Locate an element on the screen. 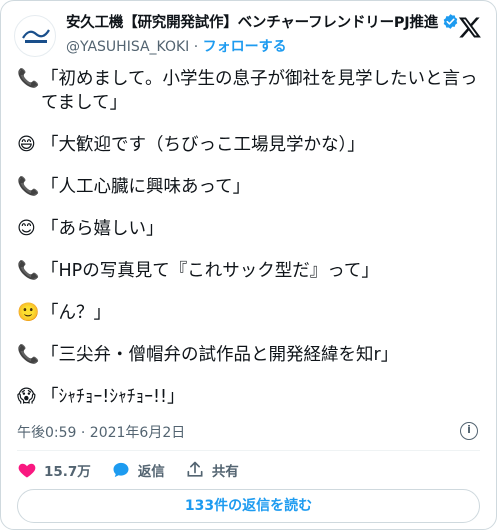 Image resolution: width=499 pixels, height=532 pixels. tweet-line: 😱 「ｼｬﾁｮｰ!ｼｬﾁｮｰ!!」 is located at coordinates (248, 397).